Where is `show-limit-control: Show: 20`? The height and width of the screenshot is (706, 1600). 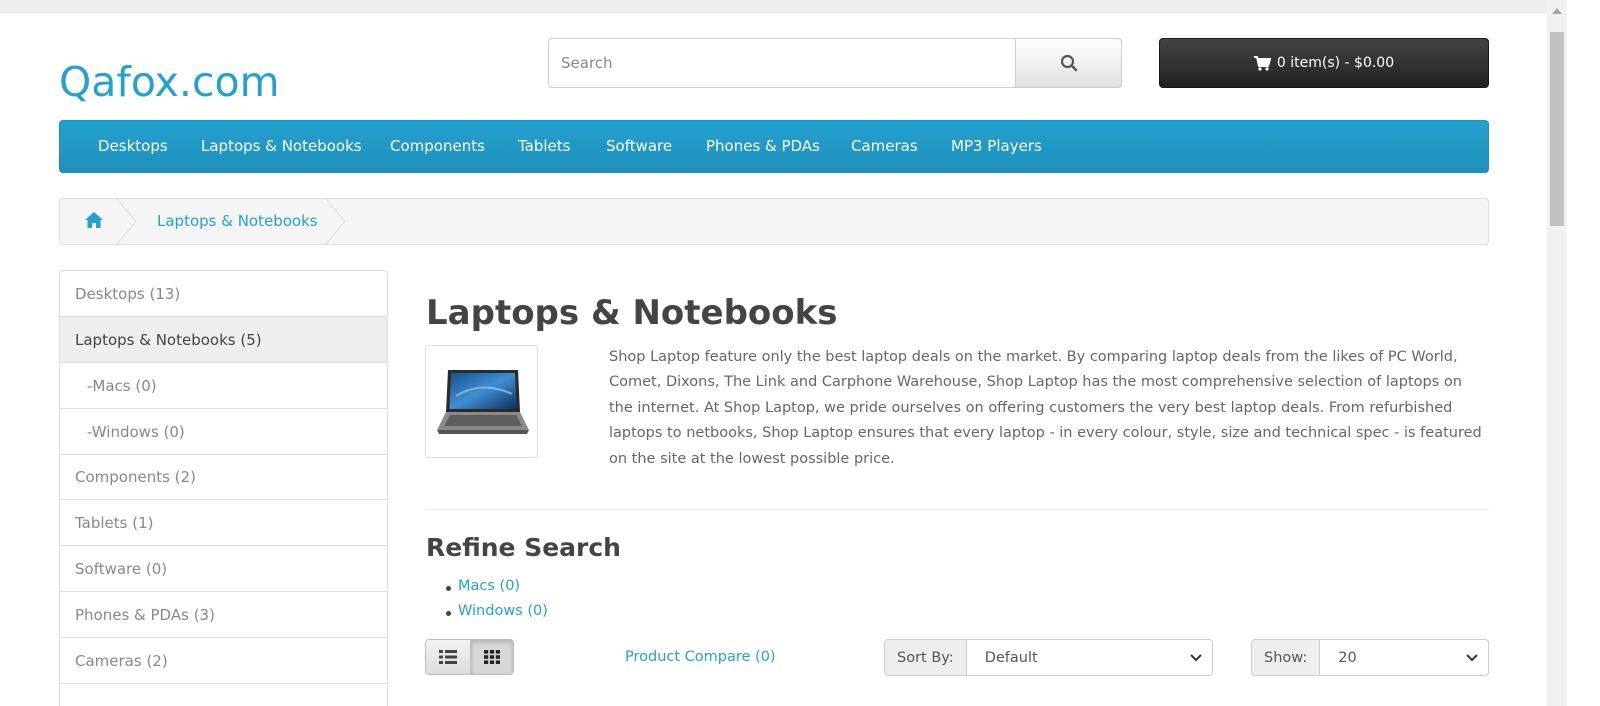
show-limit-control: Show: 20 is located at coordinates (1370, 657).